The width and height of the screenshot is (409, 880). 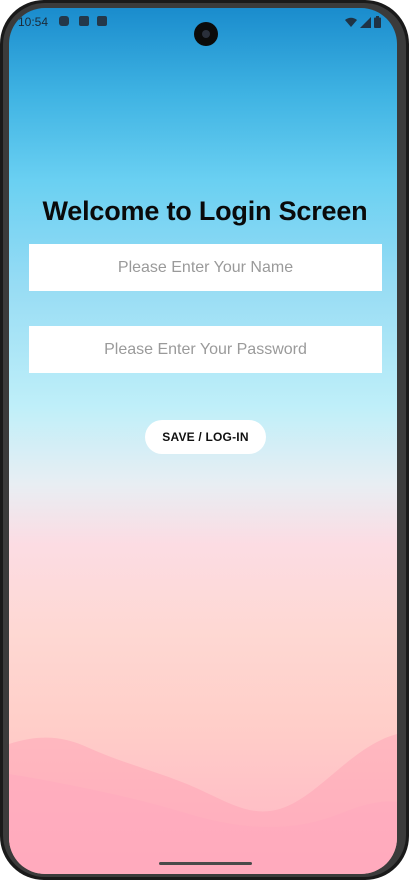 I want to click on front-camera, so click(x=206, y=34).